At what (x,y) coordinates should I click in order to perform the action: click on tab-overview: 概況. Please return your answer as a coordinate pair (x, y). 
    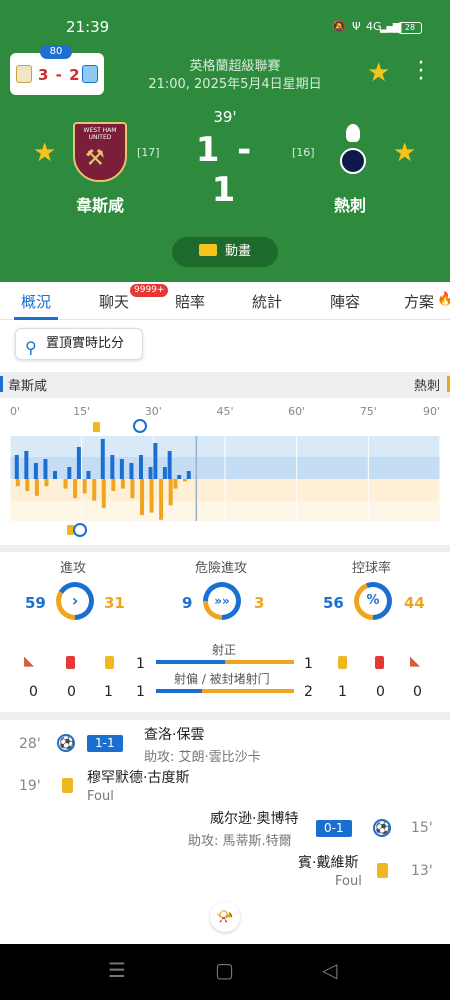
    Looking at the image, I should click on (36, 301).